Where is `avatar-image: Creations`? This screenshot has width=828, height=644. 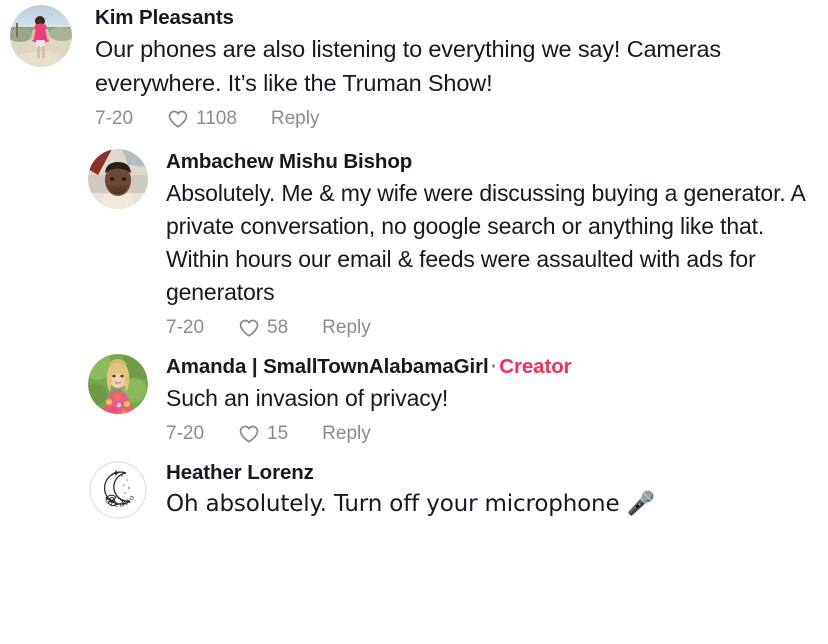
avatar-image: Creations is located at coordinates (118, 490).